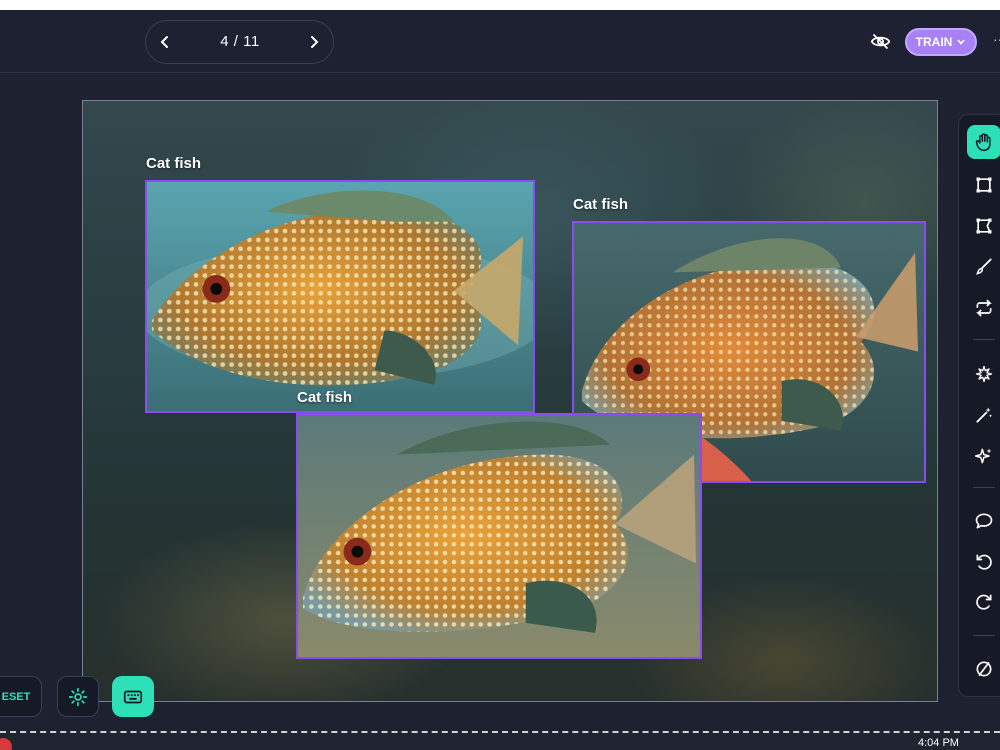  I want to click on convert-icon, so click(984, 308).